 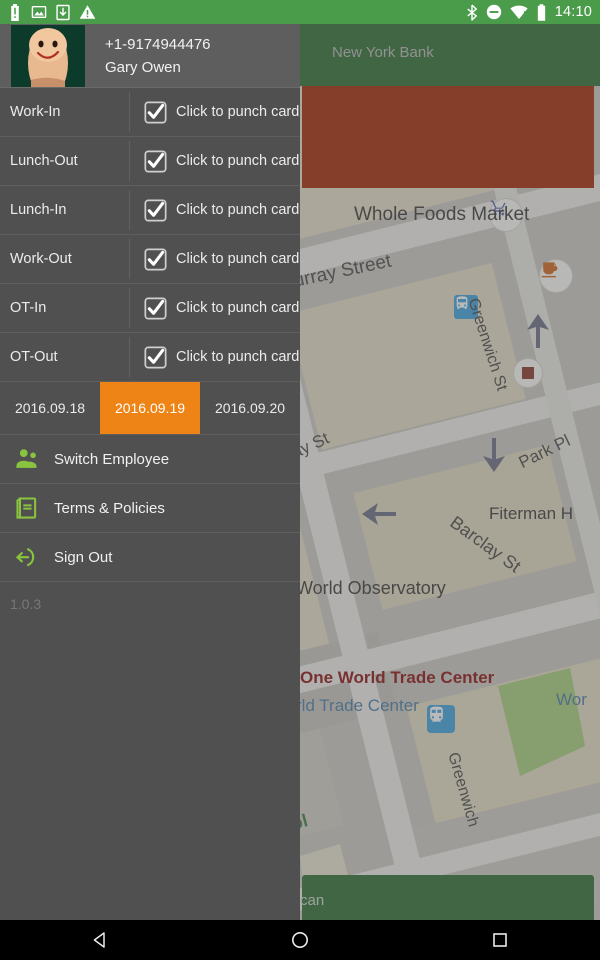 I want to click on warning-icon, so click(x=87, y=12).